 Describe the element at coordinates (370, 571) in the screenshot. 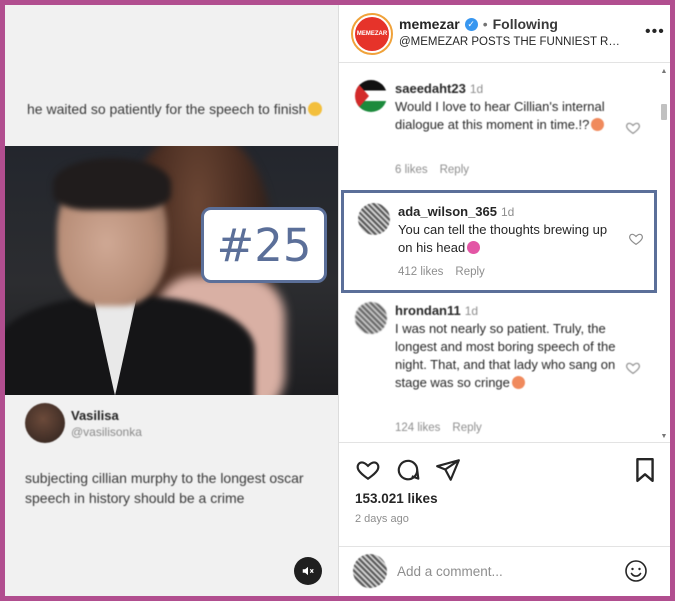

I see `current-user-avatar` at that location.